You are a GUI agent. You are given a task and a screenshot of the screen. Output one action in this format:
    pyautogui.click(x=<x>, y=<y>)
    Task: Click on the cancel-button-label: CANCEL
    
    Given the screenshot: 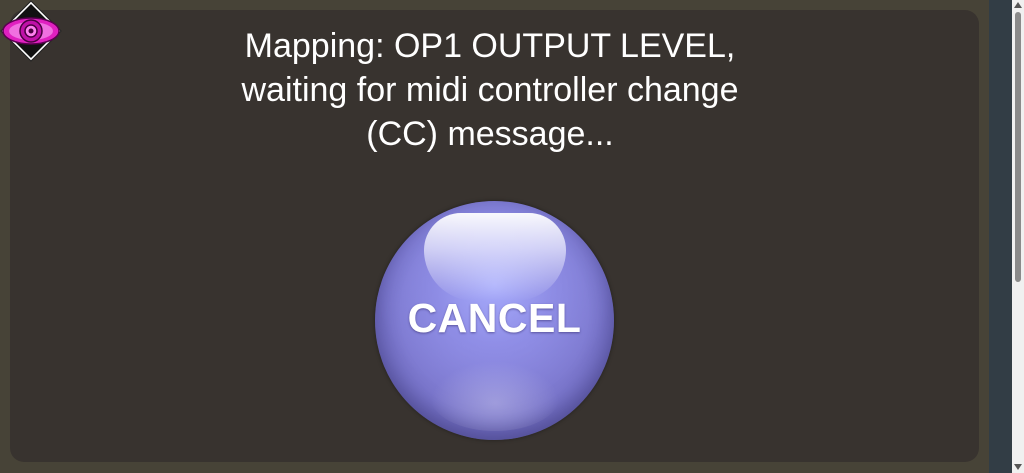 What is the action you would take?
    pyautogui.click(x=494, y=318)
    